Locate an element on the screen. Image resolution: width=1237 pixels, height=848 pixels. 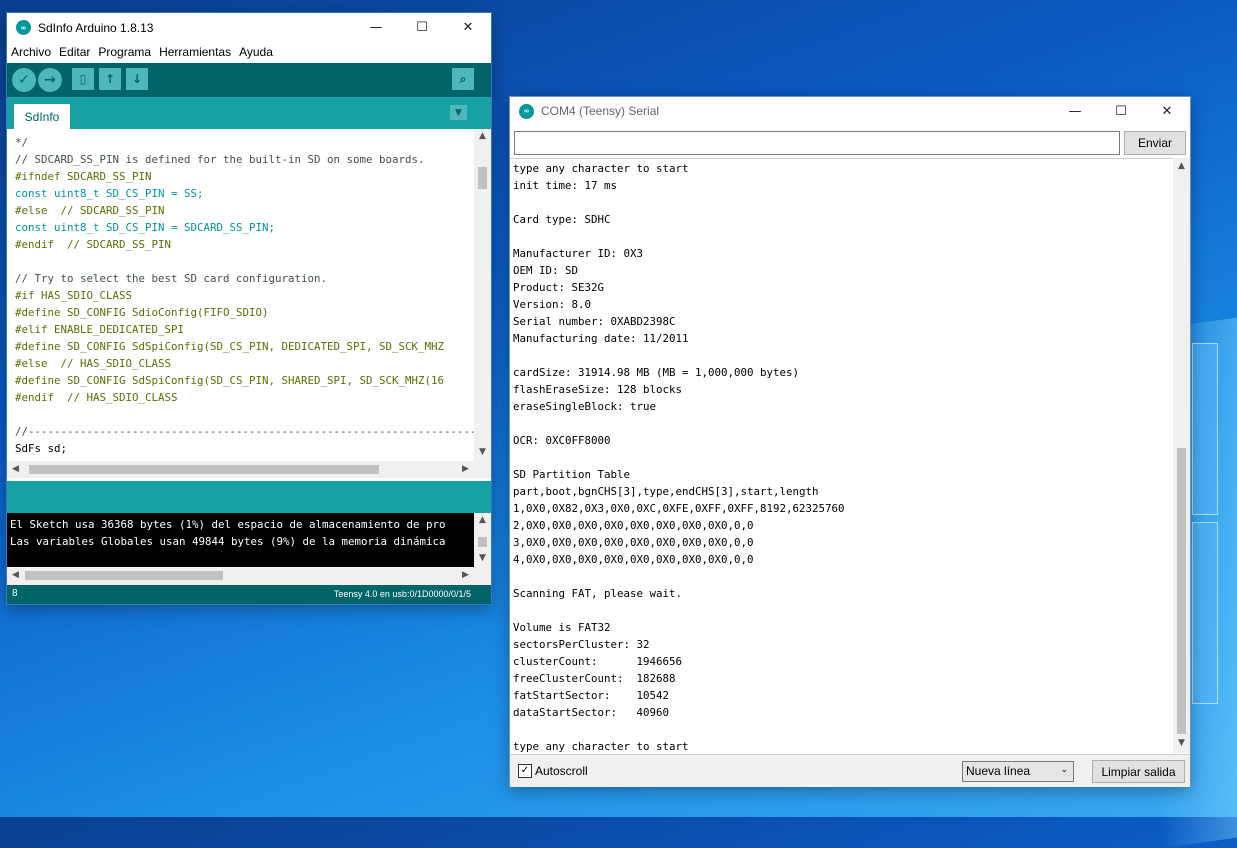
arduino-logo-icon: ∞ is located at coordinates (526, 111).